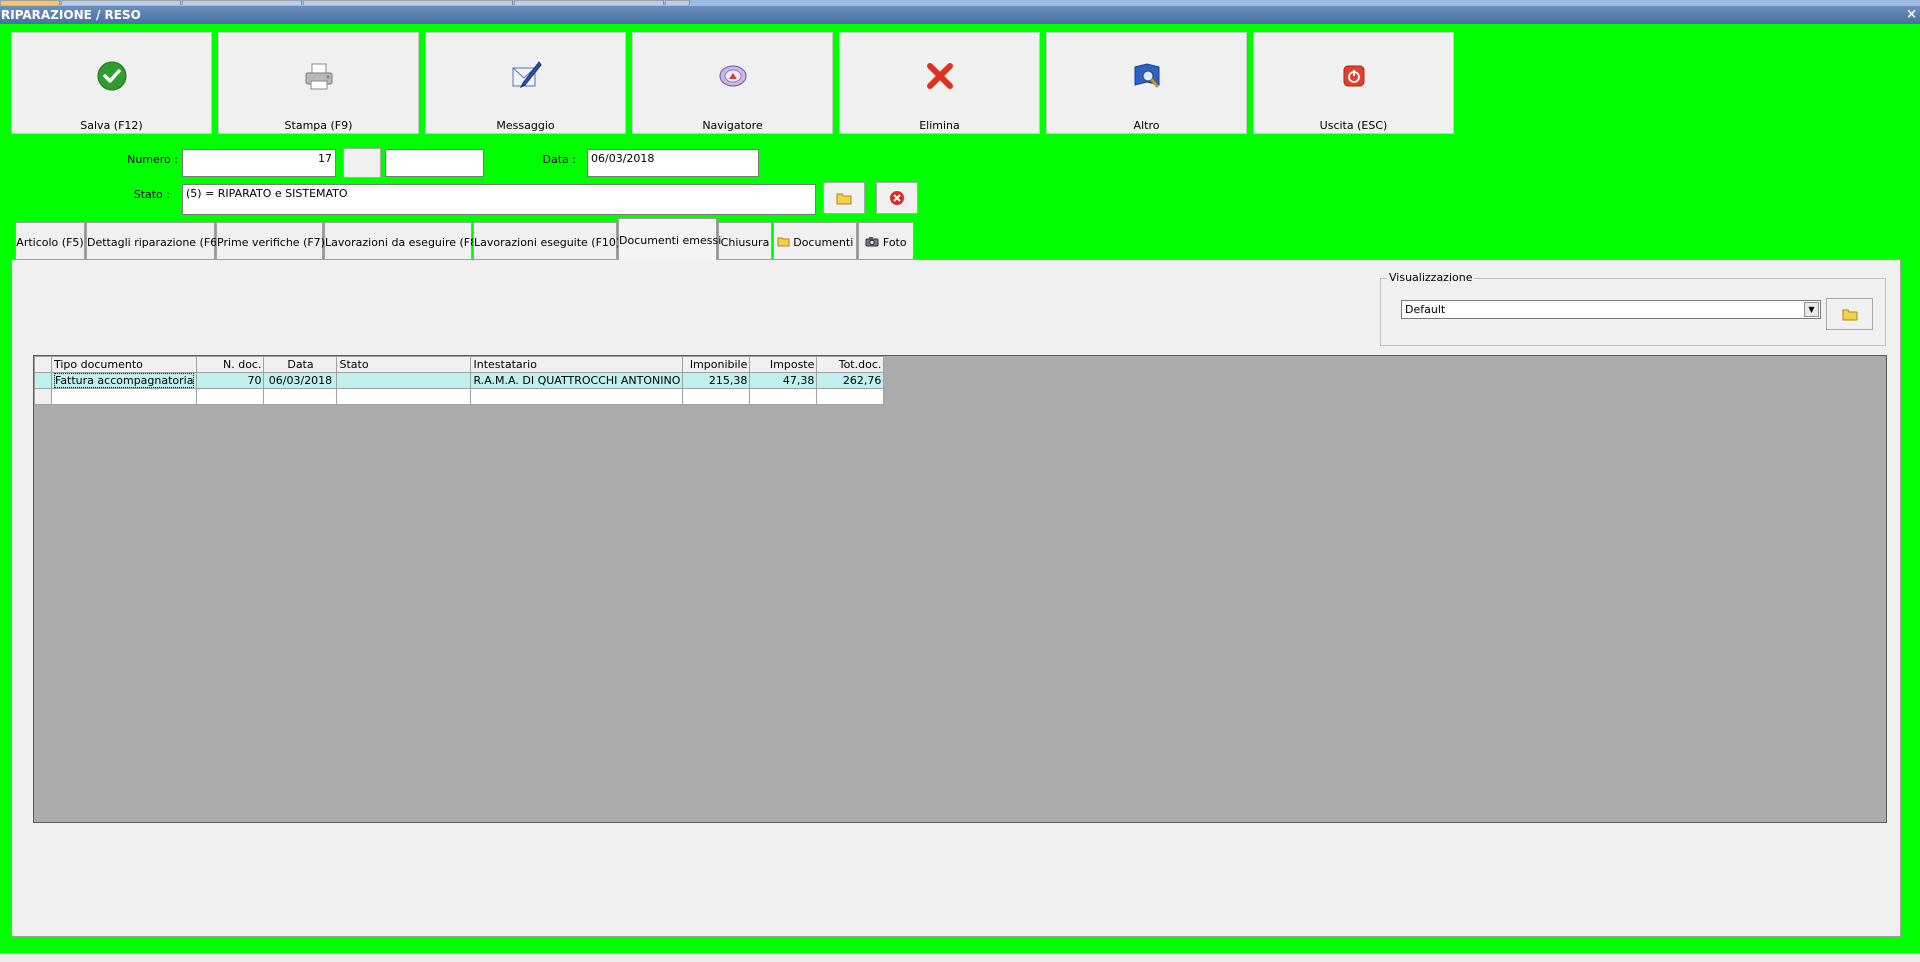 The width and height of the screenshot is (1920, 962). I want to click on envelope-pen-icon, so click(527, 75).